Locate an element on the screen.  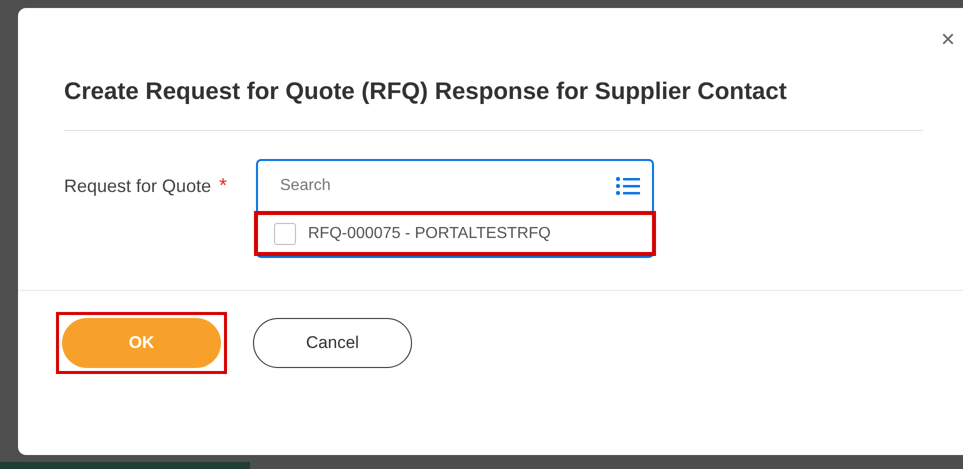
option-label: RFQ-000075 - PORTALTESTRFQ is located at coordinates (429, 233).